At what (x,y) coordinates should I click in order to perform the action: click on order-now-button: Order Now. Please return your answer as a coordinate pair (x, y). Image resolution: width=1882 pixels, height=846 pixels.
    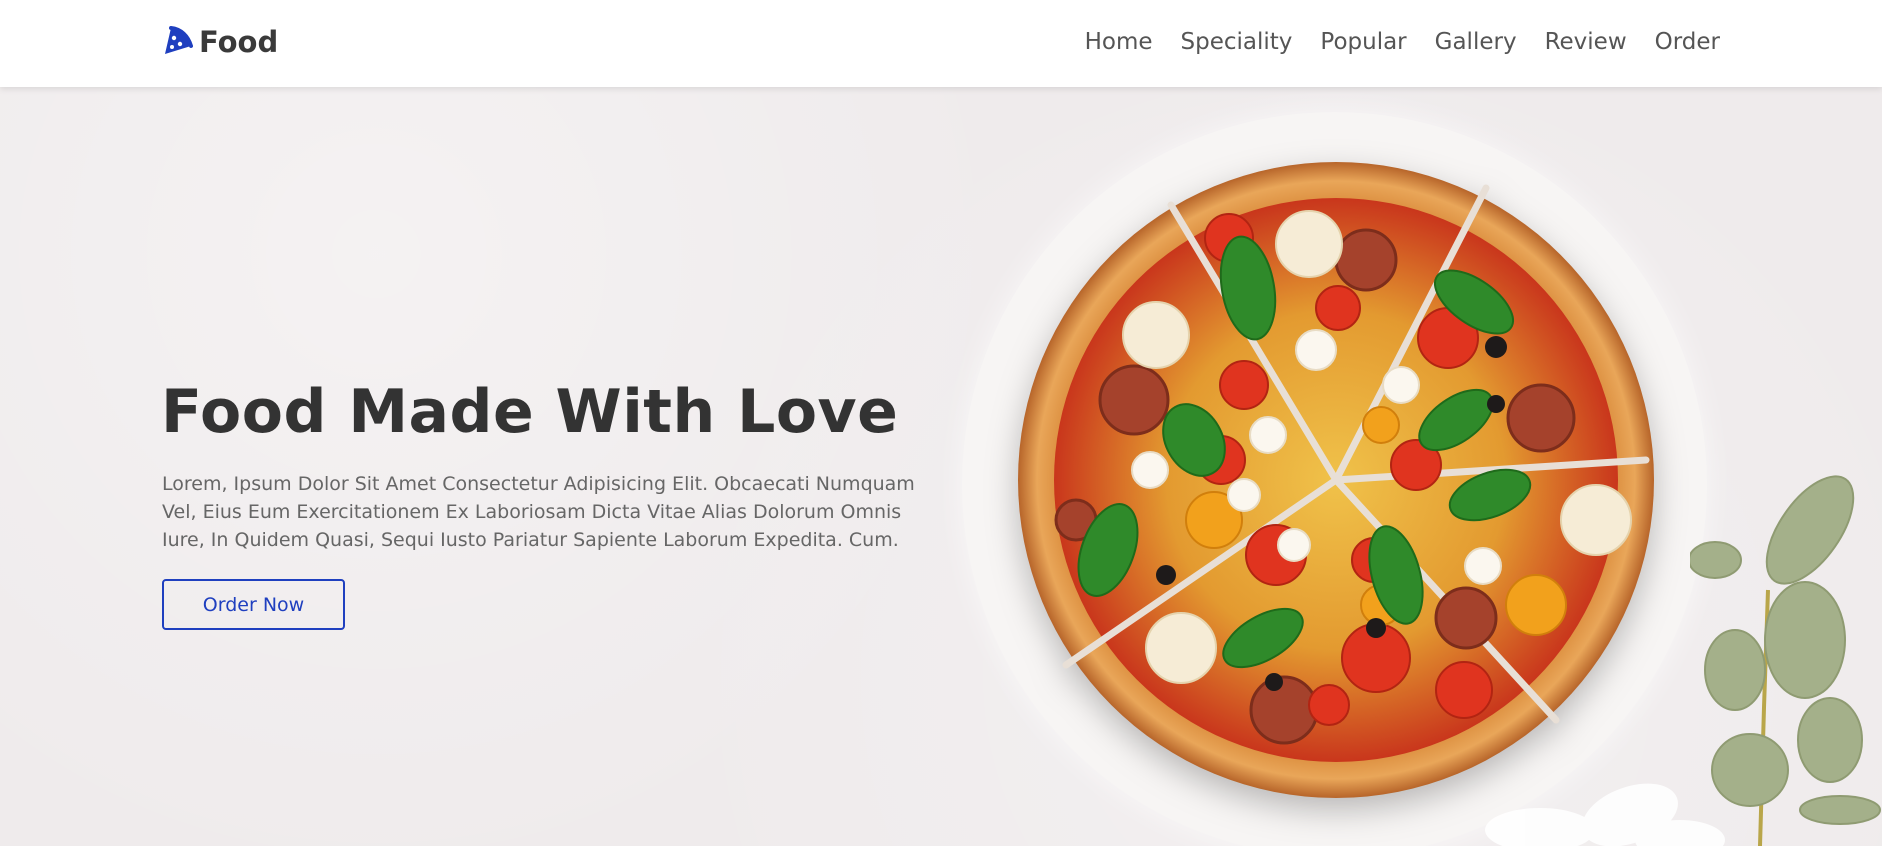
    Looking at the image, I should click on (253, 604).